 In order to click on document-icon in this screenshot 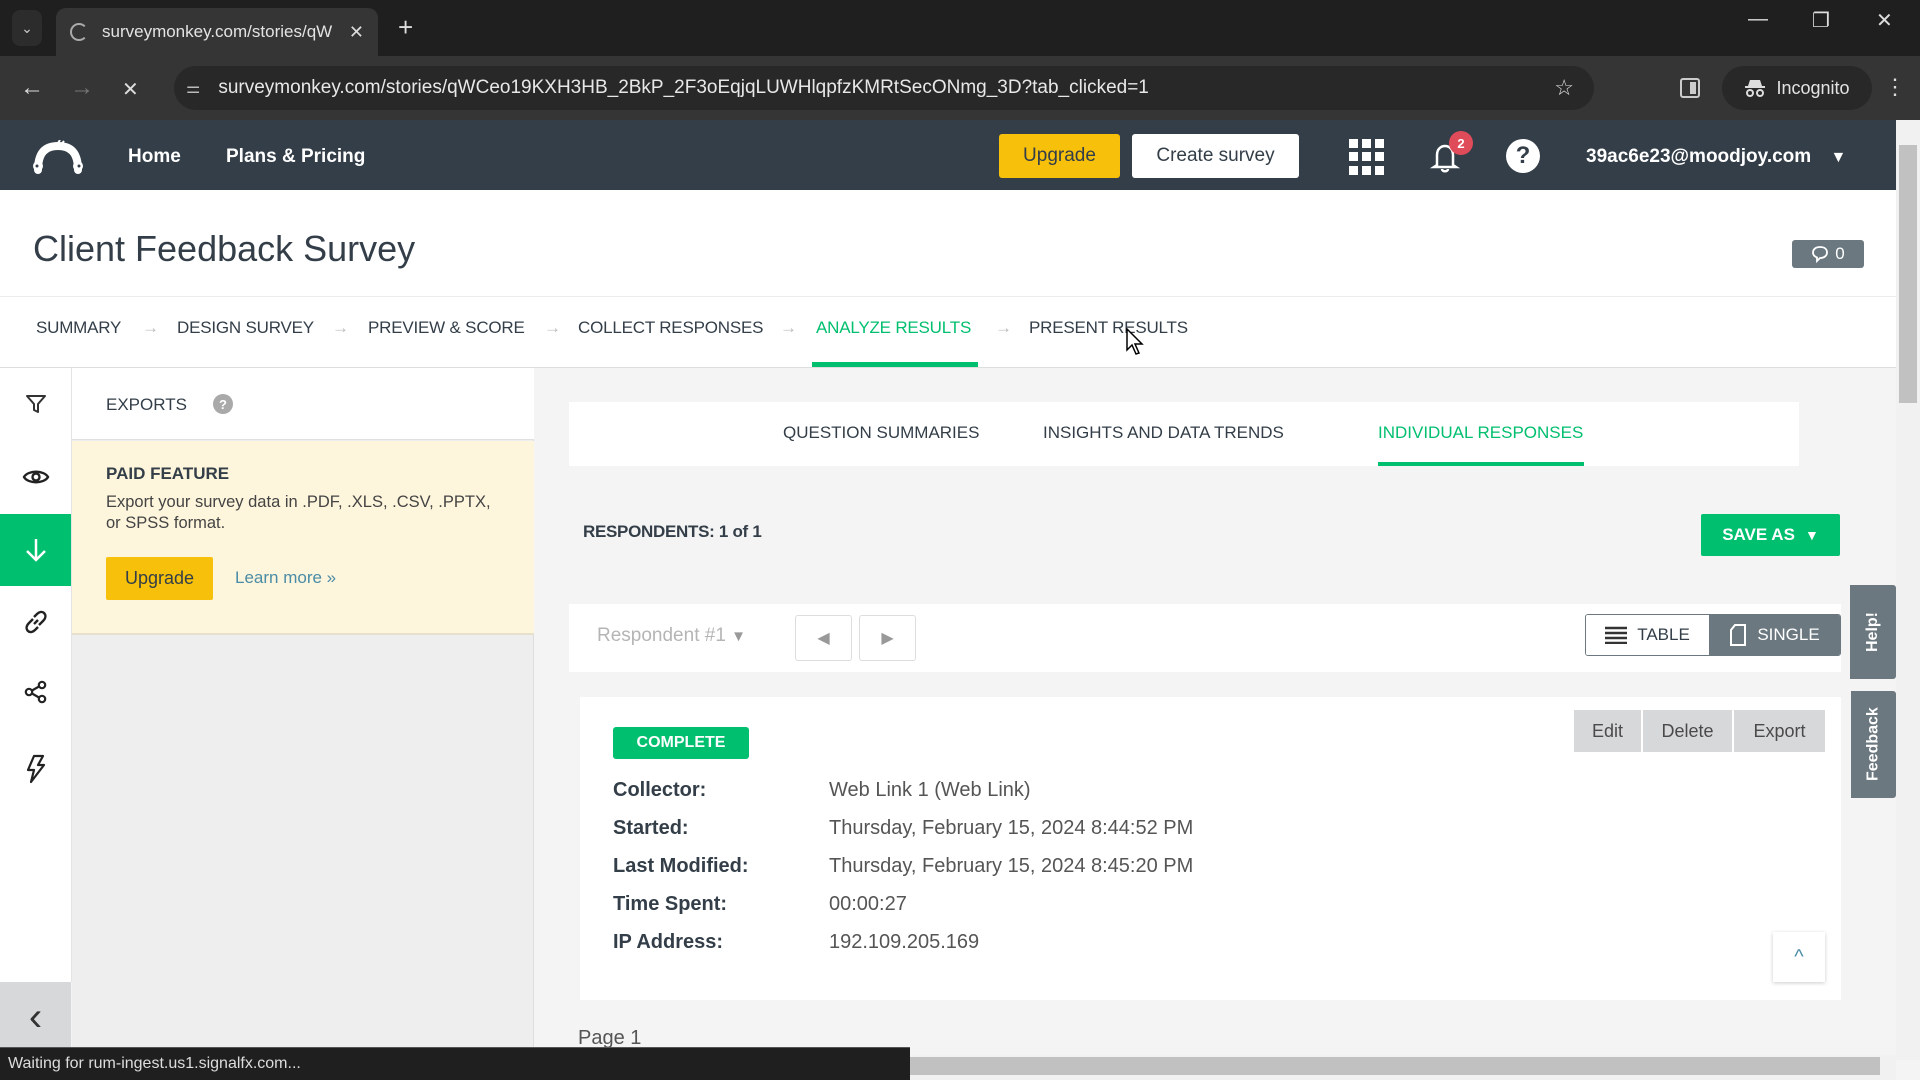, I will do `click(1738, 635)`.